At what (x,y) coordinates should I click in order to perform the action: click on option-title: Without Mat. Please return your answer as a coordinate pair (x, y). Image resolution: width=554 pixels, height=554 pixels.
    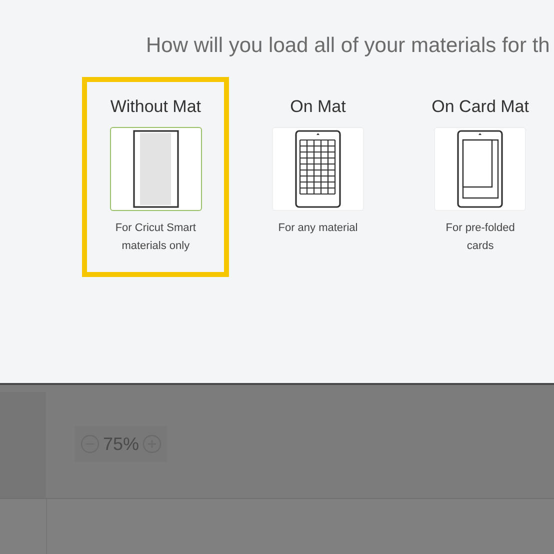
    Looking at the image, I should click on (156, 107).